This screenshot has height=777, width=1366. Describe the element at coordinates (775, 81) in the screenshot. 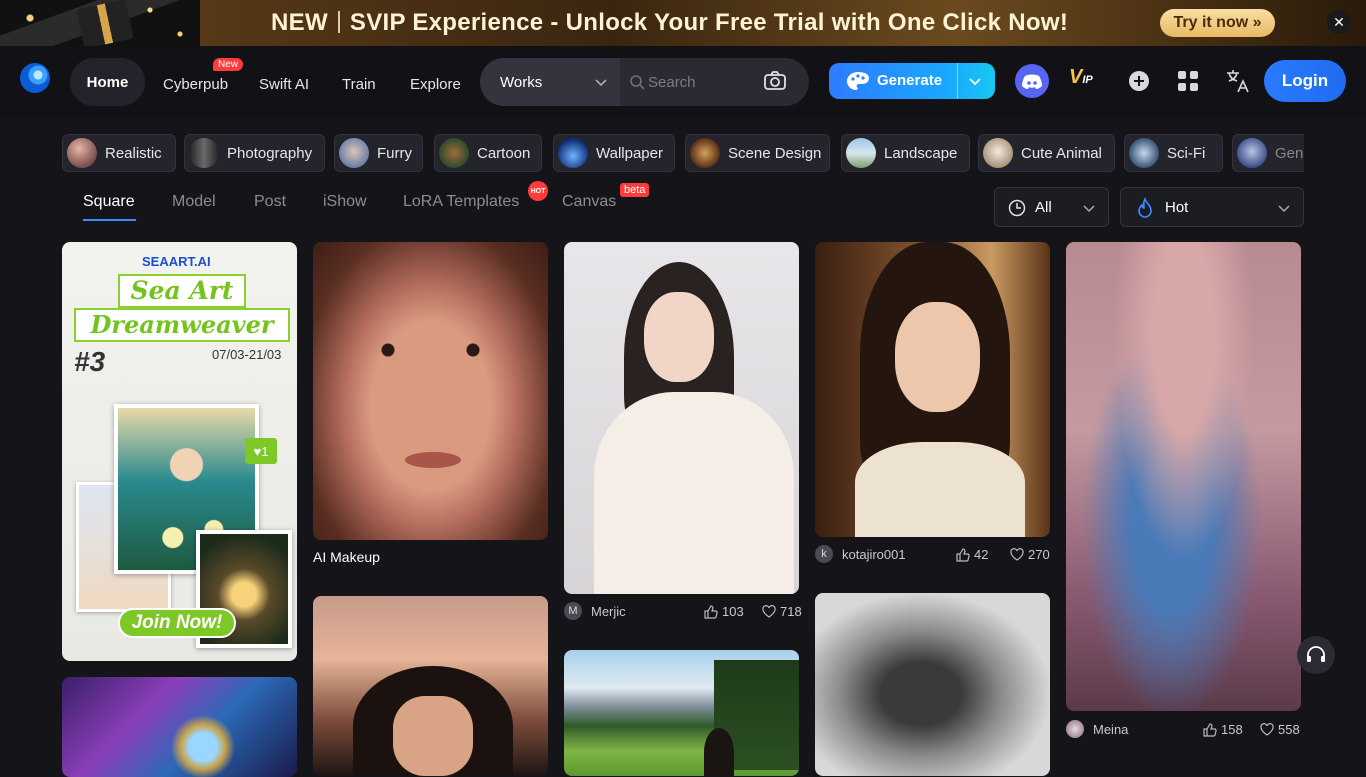

I see `camera-icon` at that location.